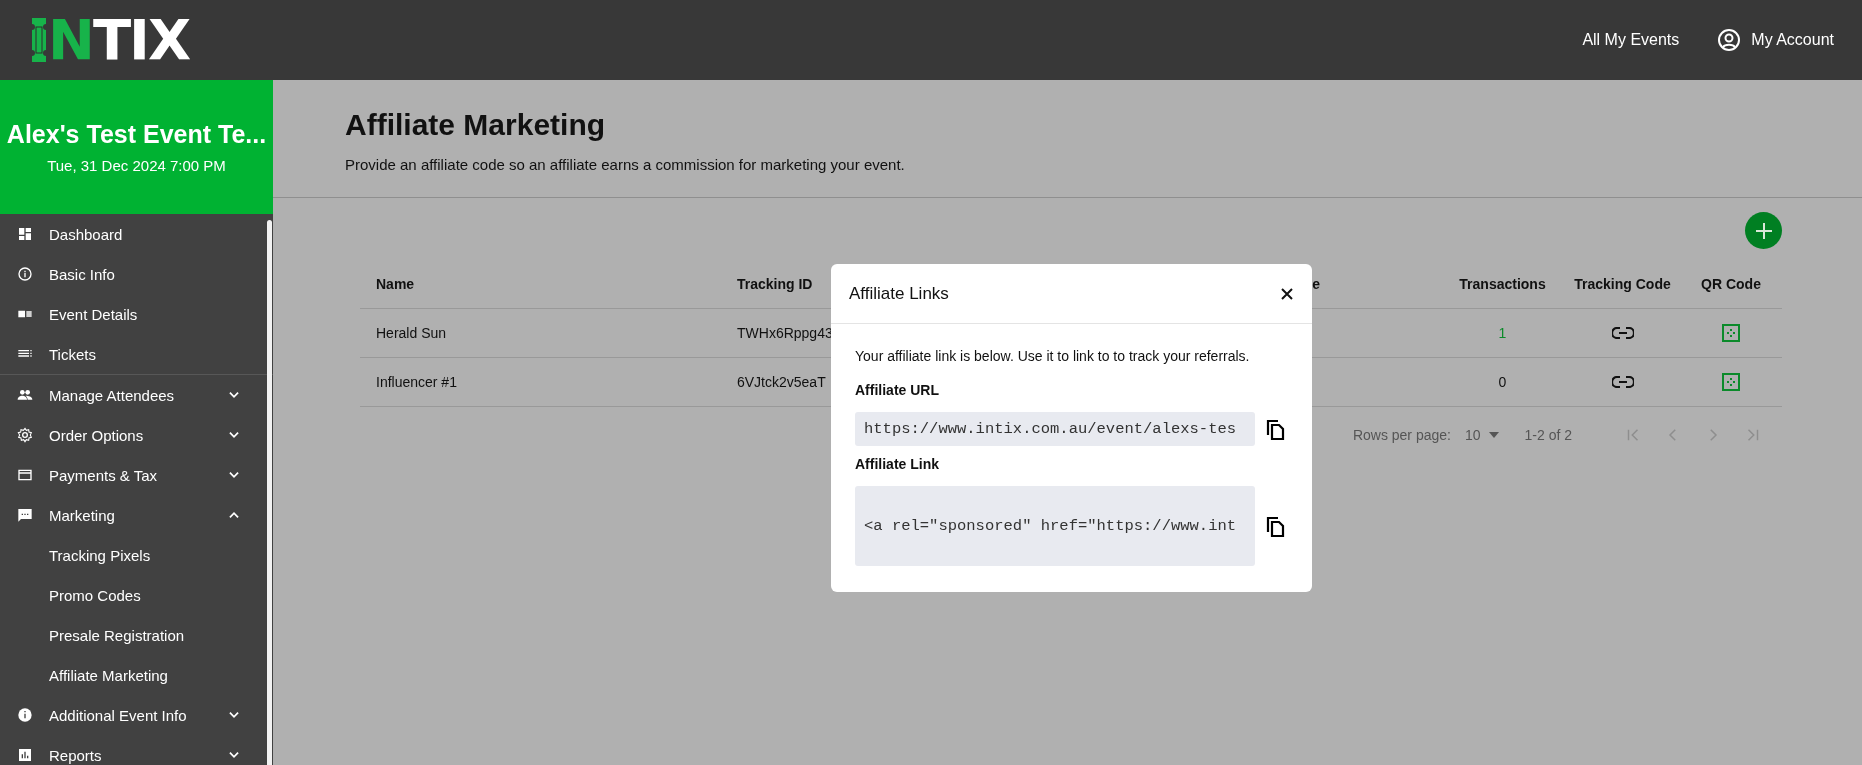  What do you see at coordinates (136, 165) in the screenshot?
I see `event-date: Tue, 31 Dec 2024 7:00 PM` at bounding box center [136, 165].